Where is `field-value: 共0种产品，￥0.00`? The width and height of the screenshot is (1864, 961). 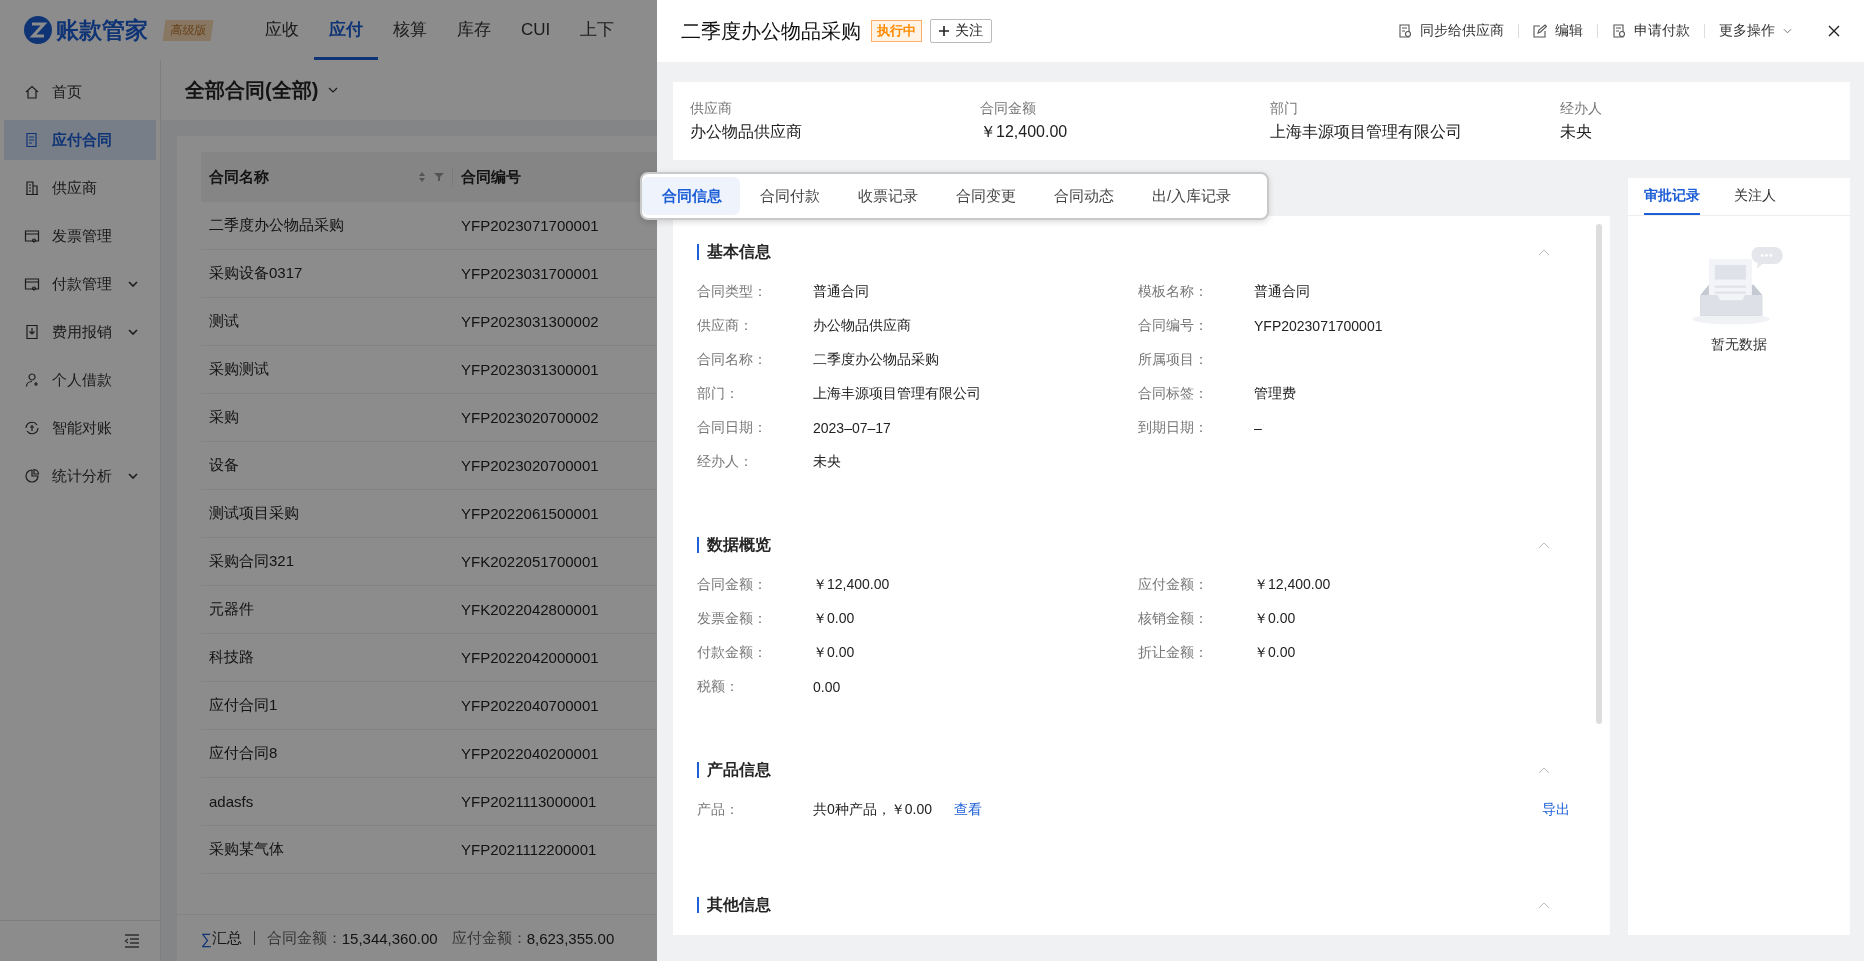
field-value: 共0种产品，￥0.00 is located at coordinates (873, 810).